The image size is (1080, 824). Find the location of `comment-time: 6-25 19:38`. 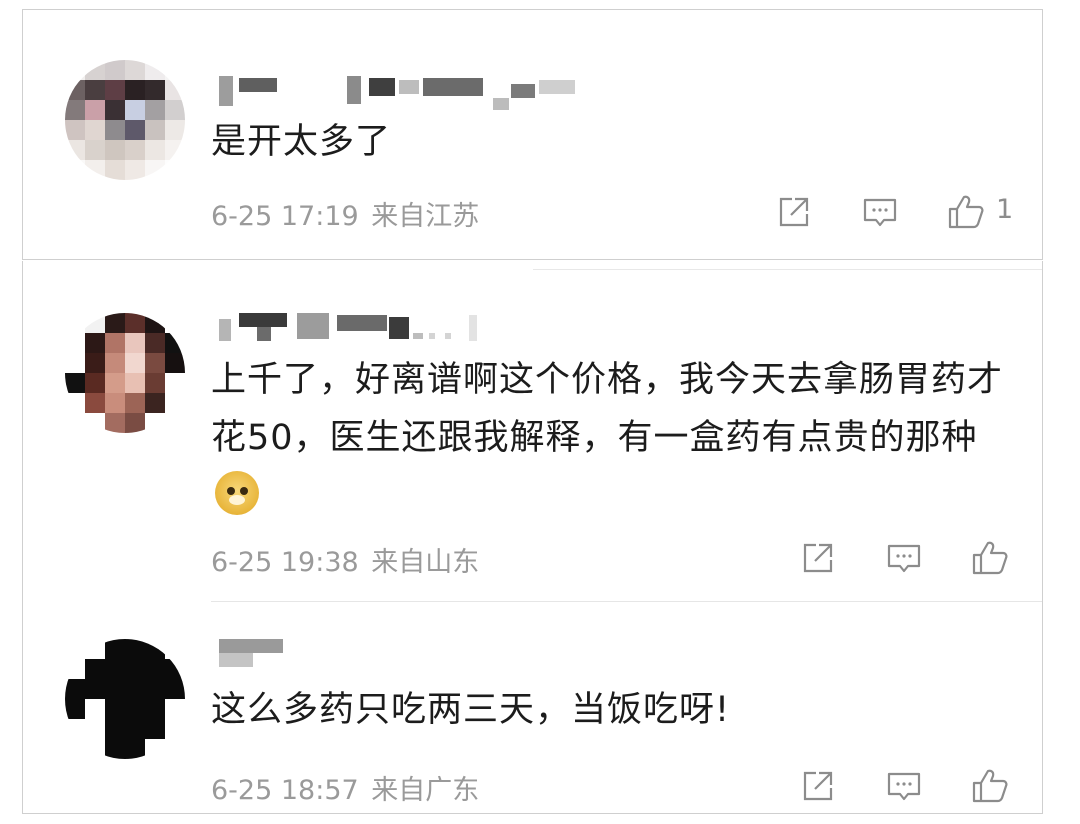

comment-time: 6-25 19:38 is located at coordinates (285, 562).